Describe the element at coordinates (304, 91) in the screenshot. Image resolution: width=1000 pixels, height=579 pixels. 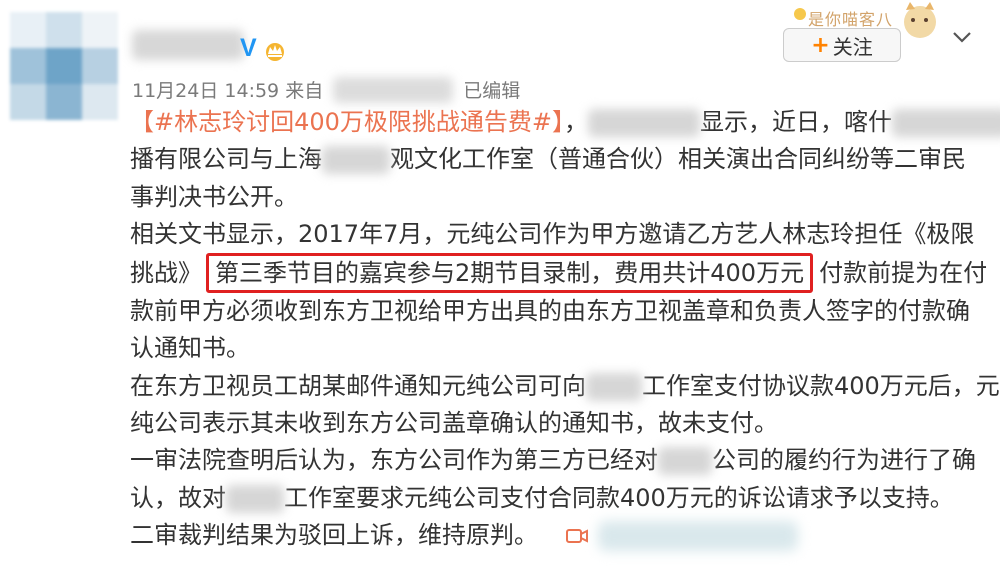
I see `source-prefix: 来自` at that location.